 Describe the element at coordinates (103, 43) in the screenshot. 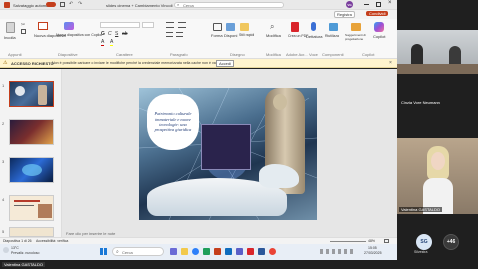

I see `font-color-icon: A` at that location.